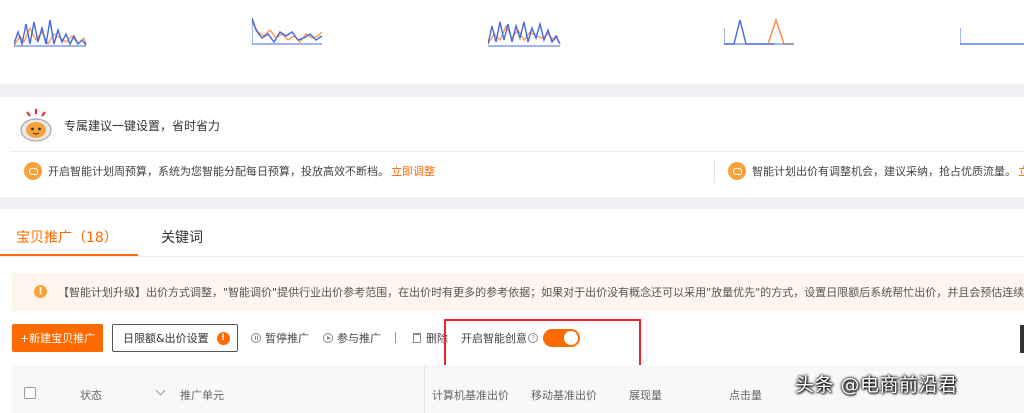 Image resolution: width=1024 pixels, height=413 pixels. I want to click on button-label: 暂停推广, so click(287, 338).